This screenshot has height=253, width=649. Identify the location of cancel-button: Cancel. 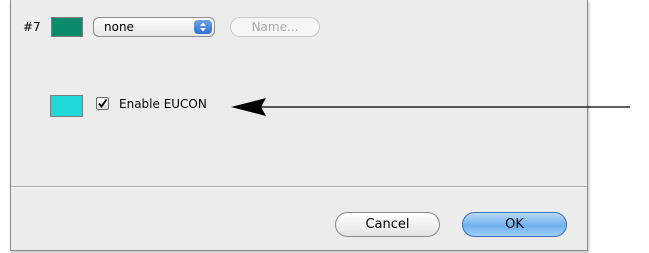
(387, 224).